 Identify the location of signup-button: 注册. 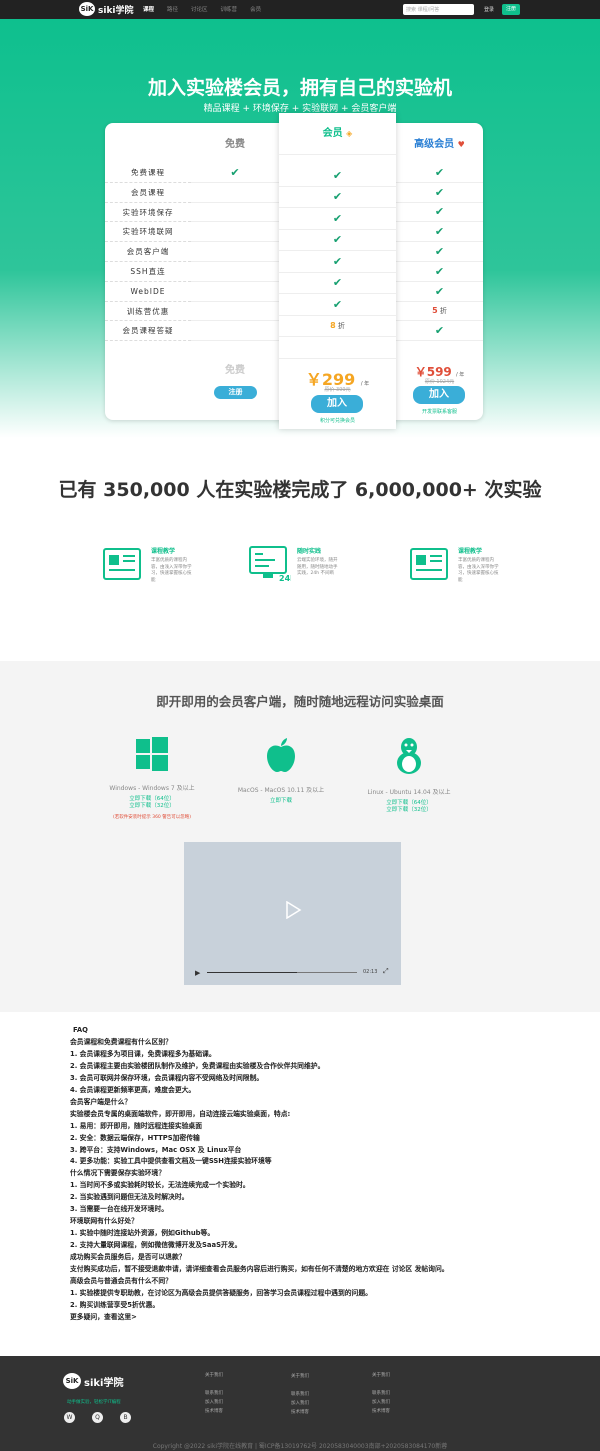
(511, 9).